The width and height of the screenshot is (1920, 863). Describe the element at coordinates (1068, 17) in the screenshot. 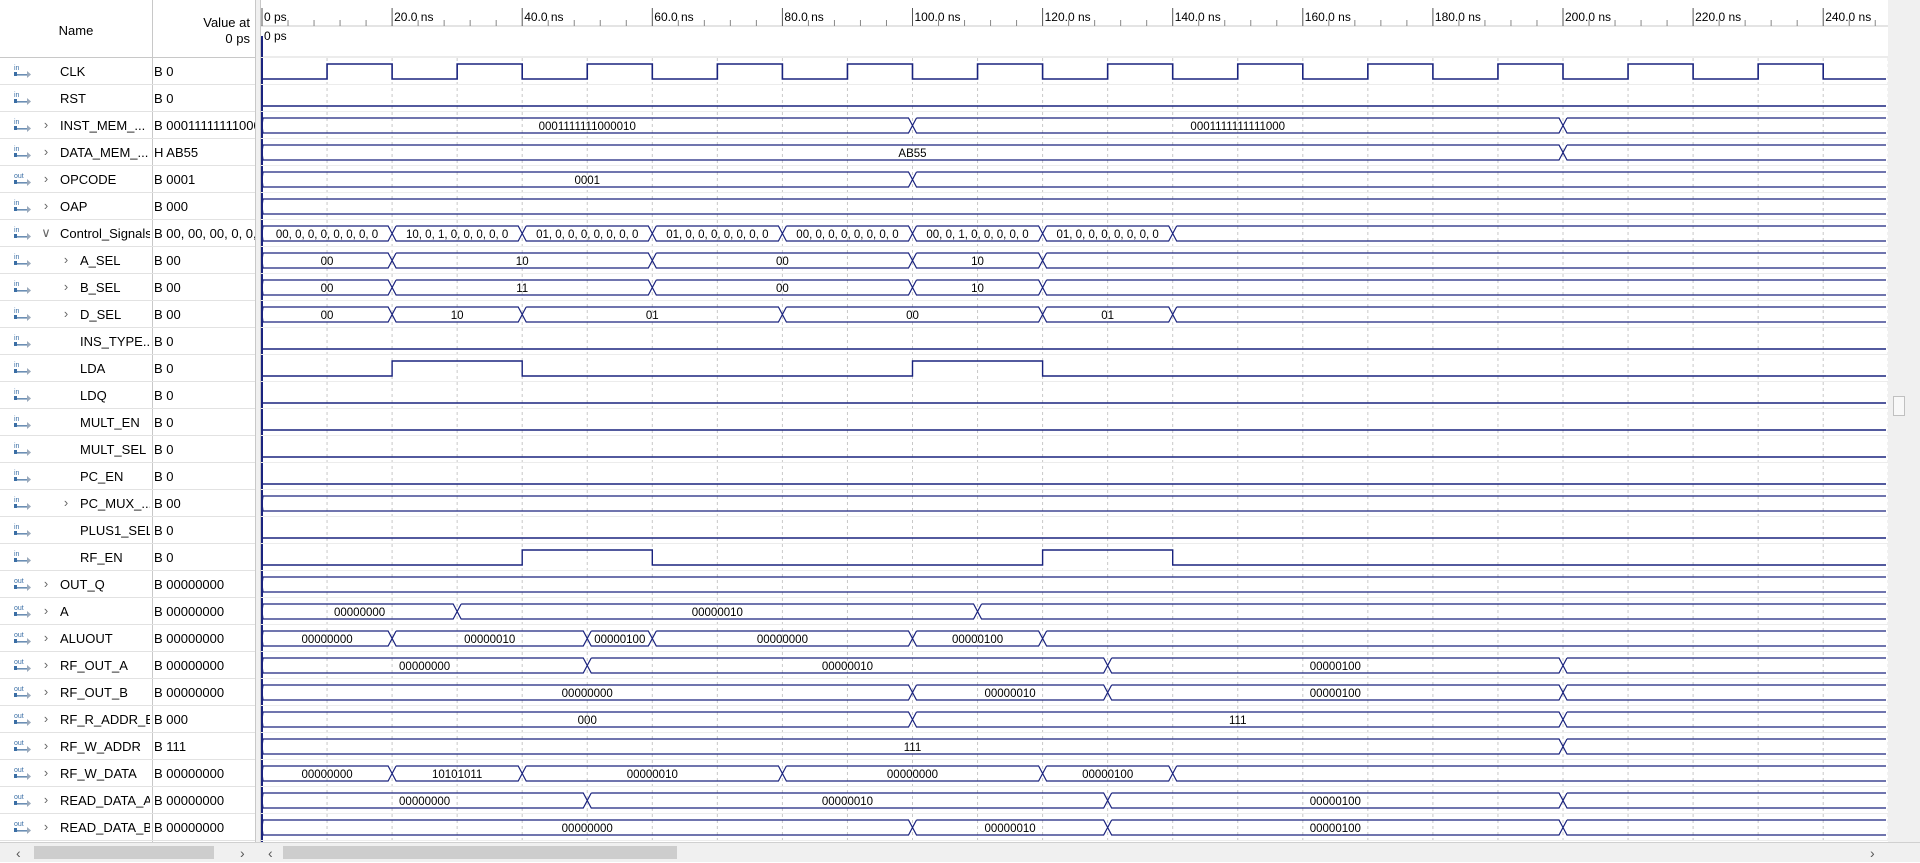

I see `axis-tick-label: 120.0 ns` at that location.